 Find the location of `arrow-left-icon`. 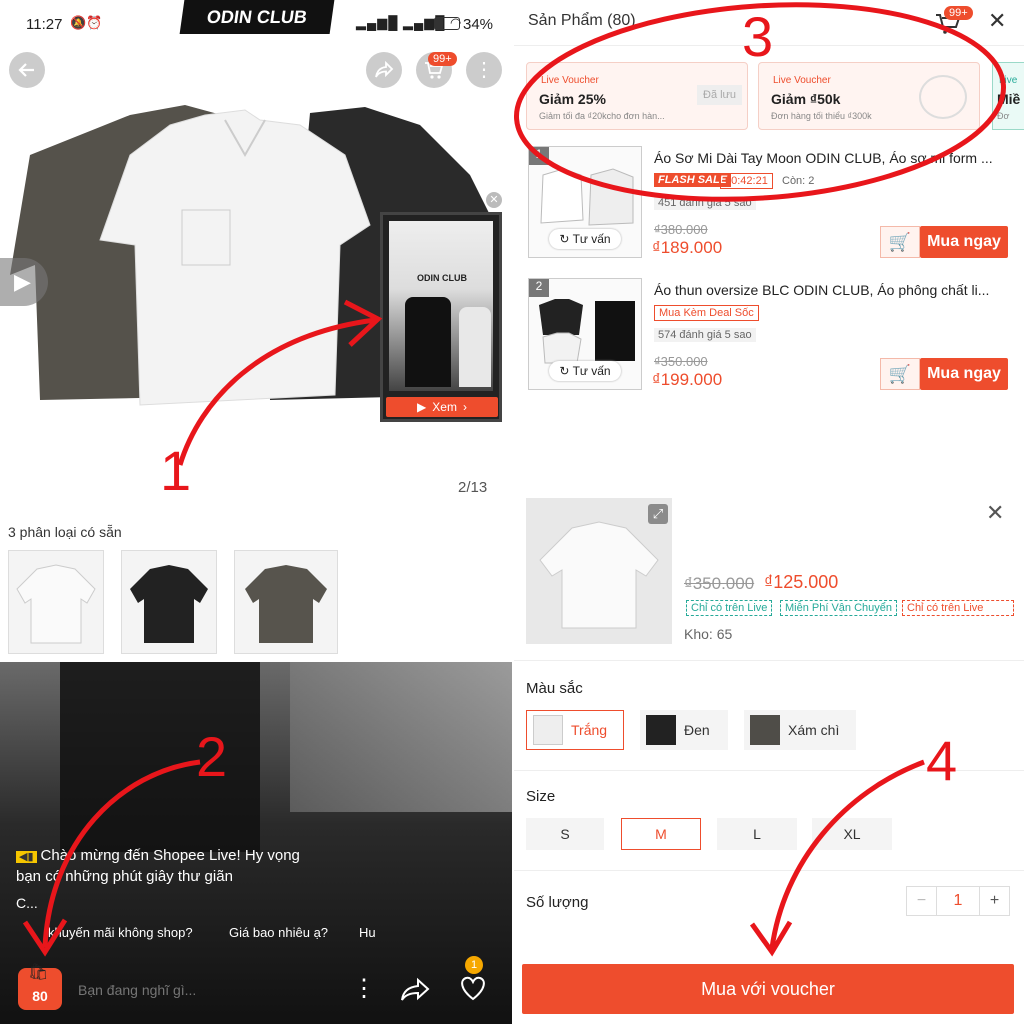

arrow-left-icon is located at coordinates (26, 70).